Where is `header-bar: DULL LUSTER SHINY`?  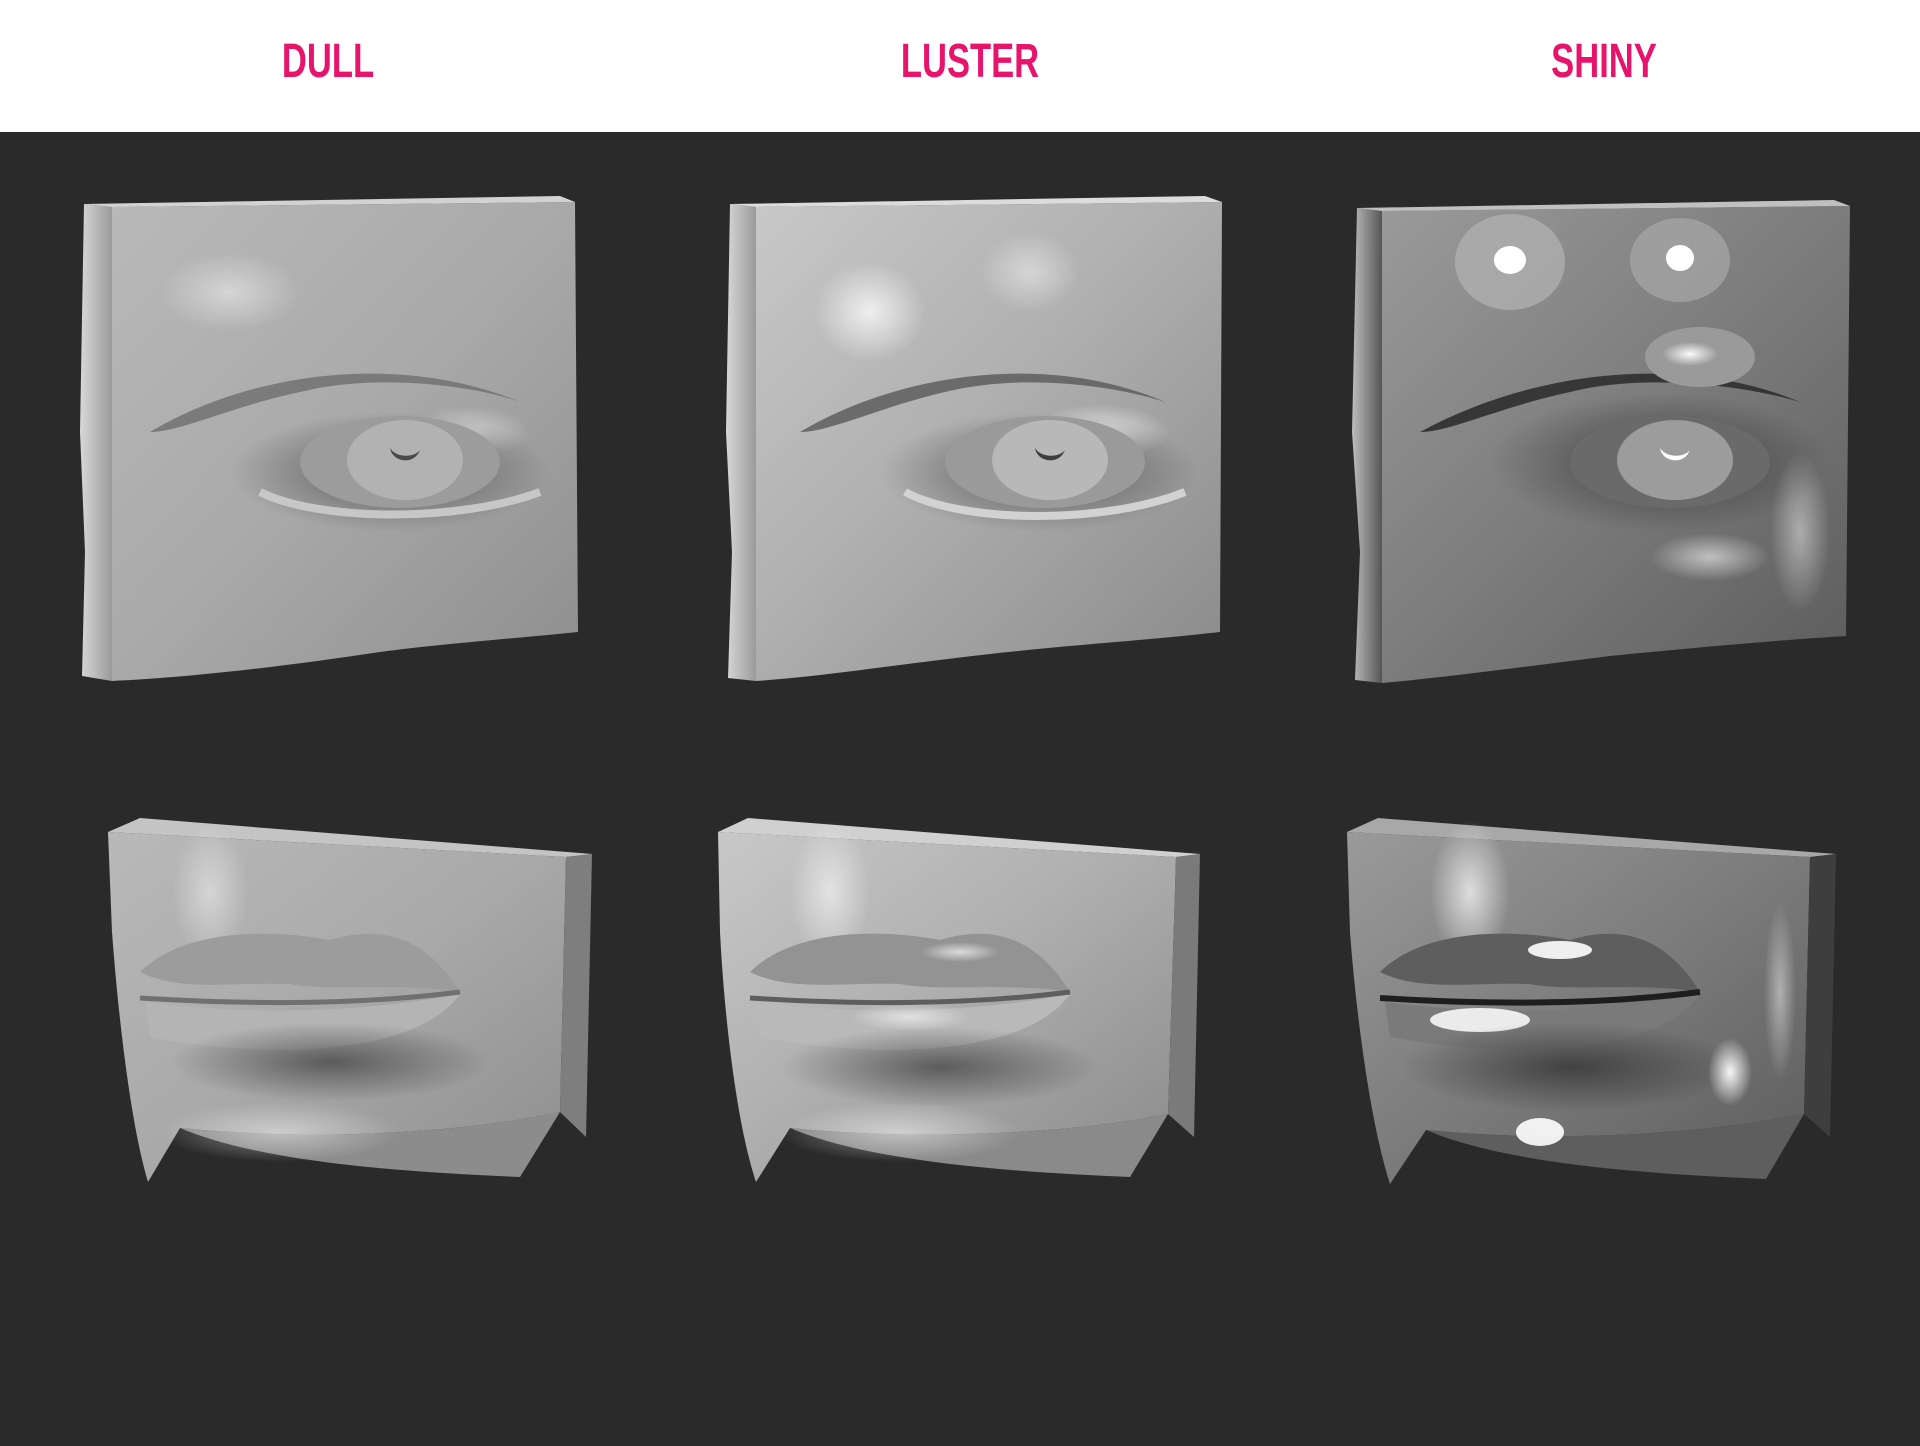 header-bar: DULL LUSTER SHINY is located at coordinates (960, 66).